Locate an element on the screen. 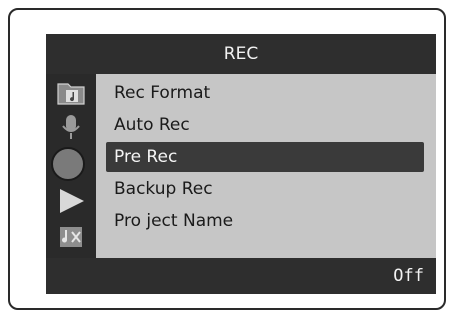  title-bar: REC is located at coordinates (241, 54).